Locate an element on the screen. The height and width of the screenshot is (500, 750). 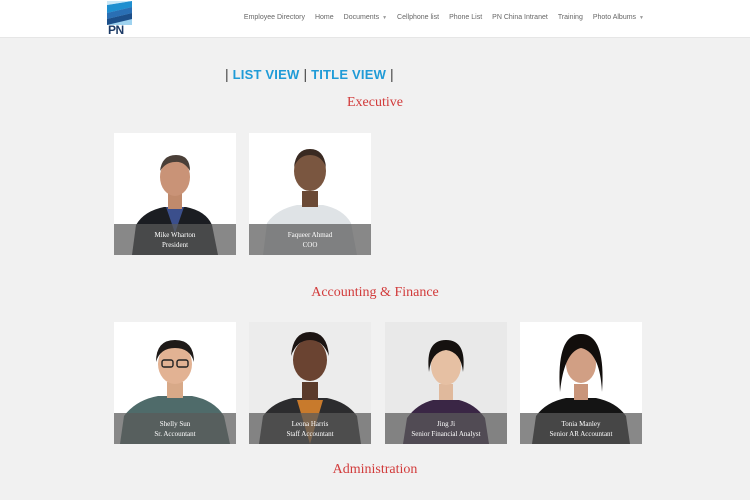
nav-training: Training is located at coordinates (570, 17).